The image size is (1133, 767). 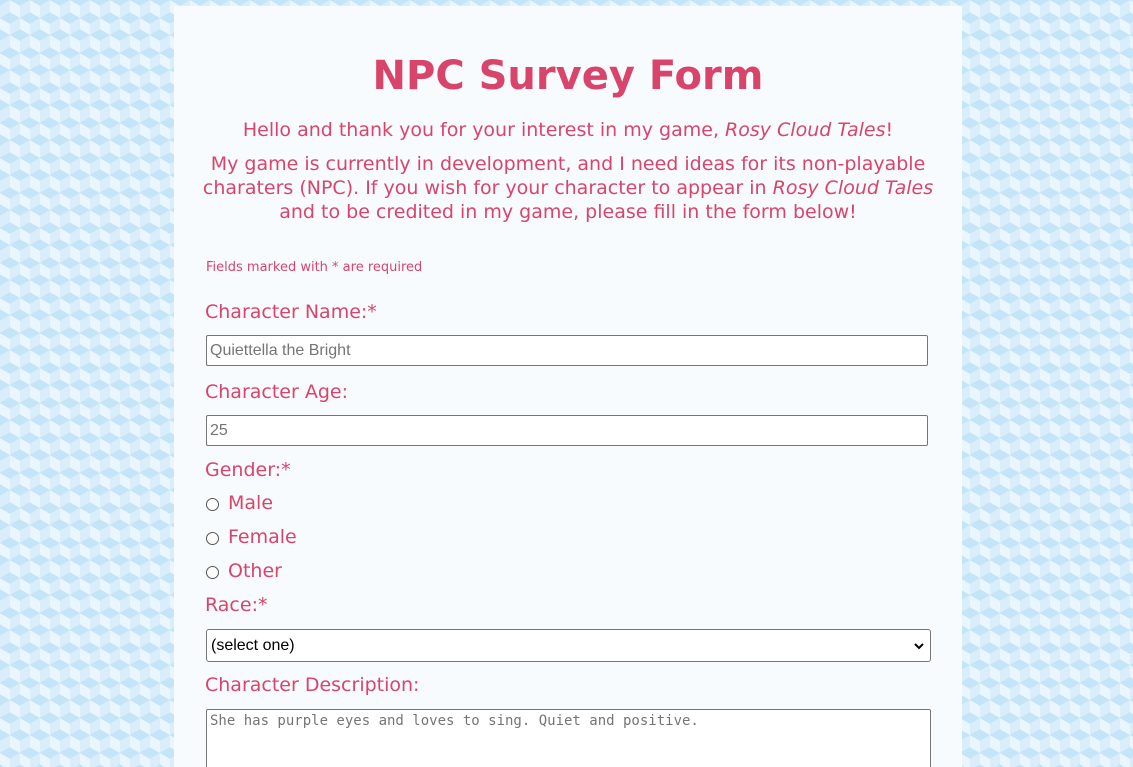 I want to click on character-age-label: Character Age:, so click(x=276, y=392).